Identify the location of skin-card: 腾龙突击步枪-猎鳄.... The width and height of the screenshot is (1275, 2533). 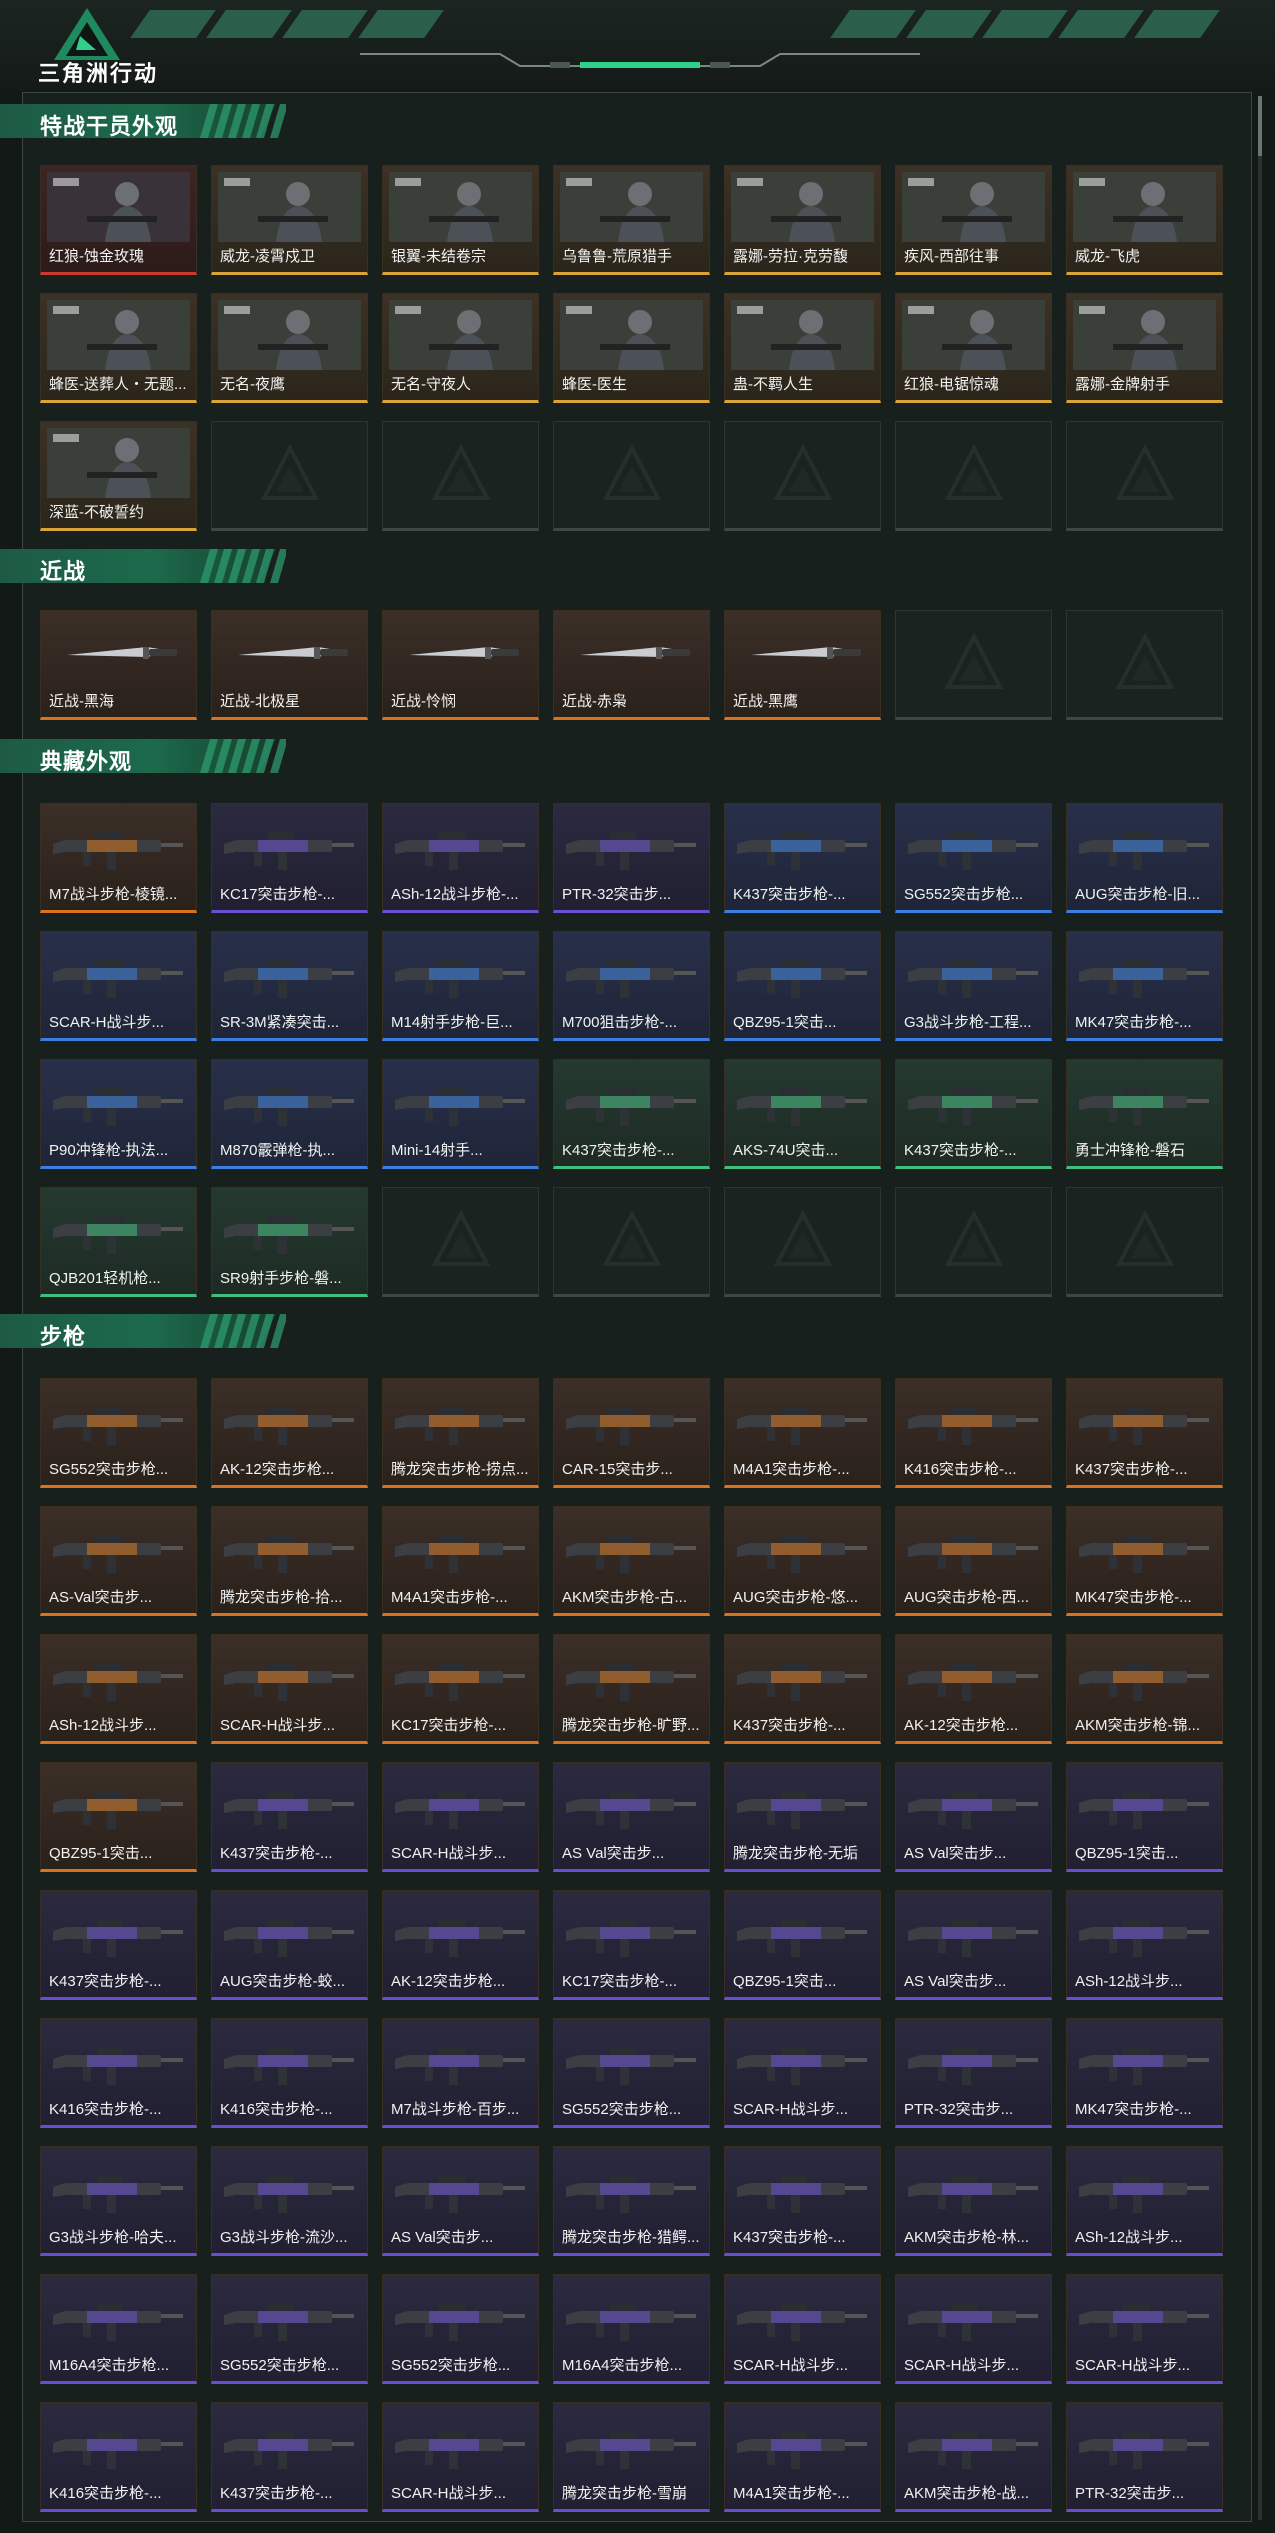
(631, 2201).